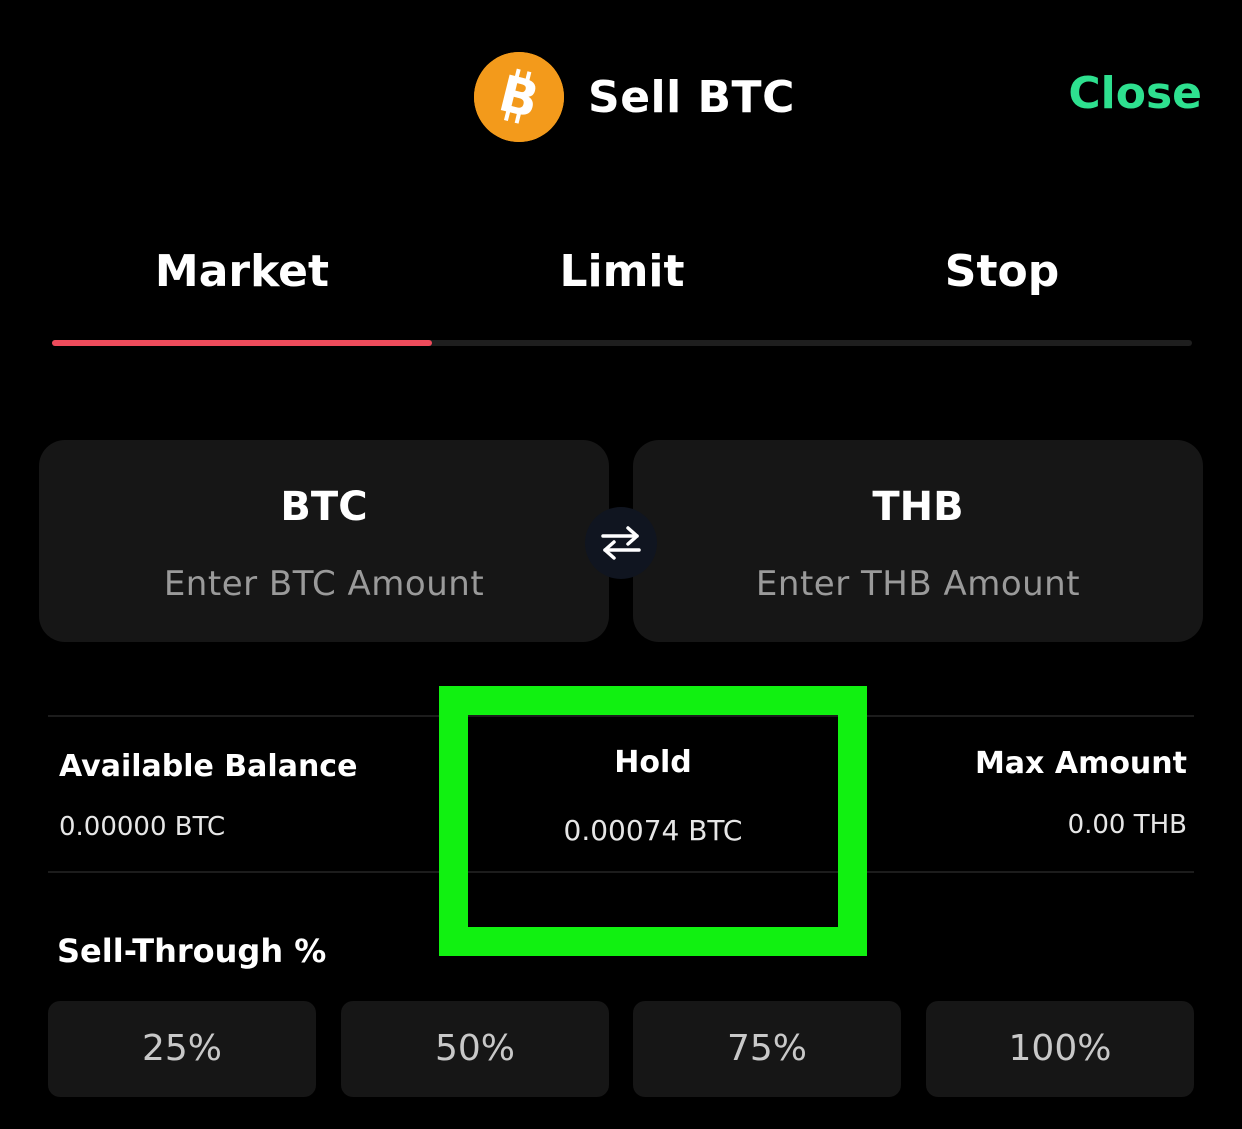 This screenshot has width=1242, height=1129. Describe the element at coordinates (691, 97) in the screenshot. I see `page-title: Sell BTC` at that location.